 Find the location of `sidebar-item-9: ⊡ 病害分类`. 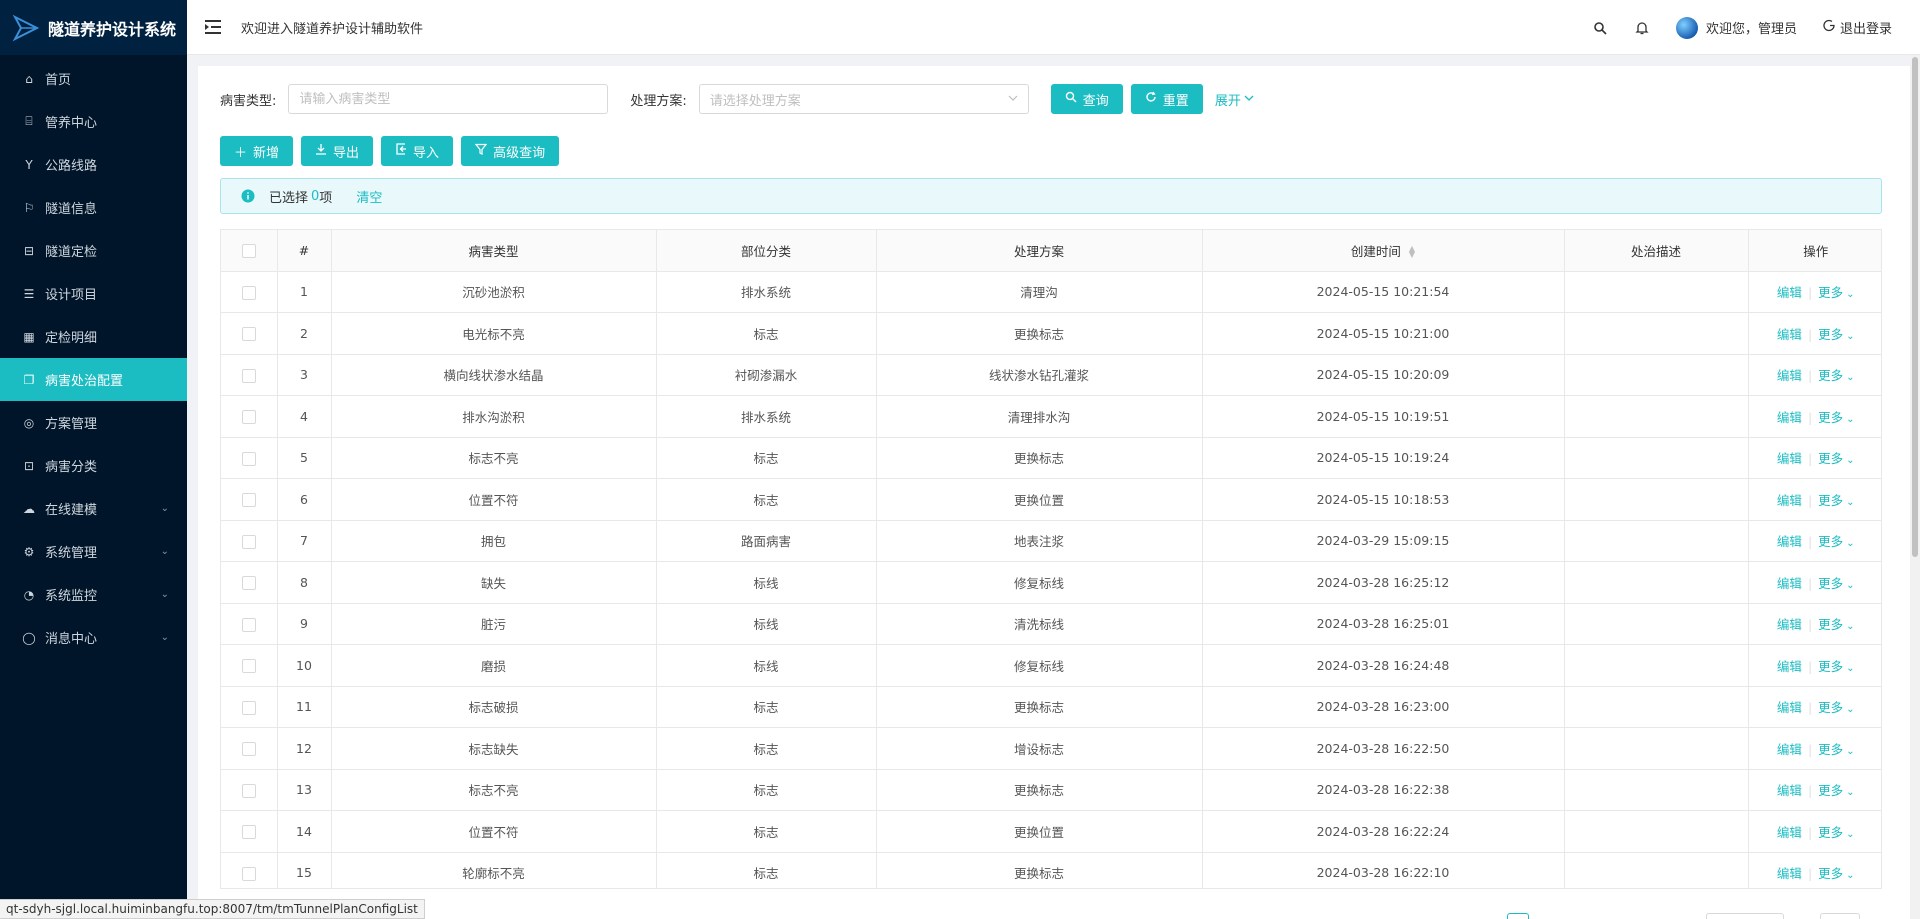

sidebar-item-9: ⊡ 病害分类 is located at coordinates (93, 465).